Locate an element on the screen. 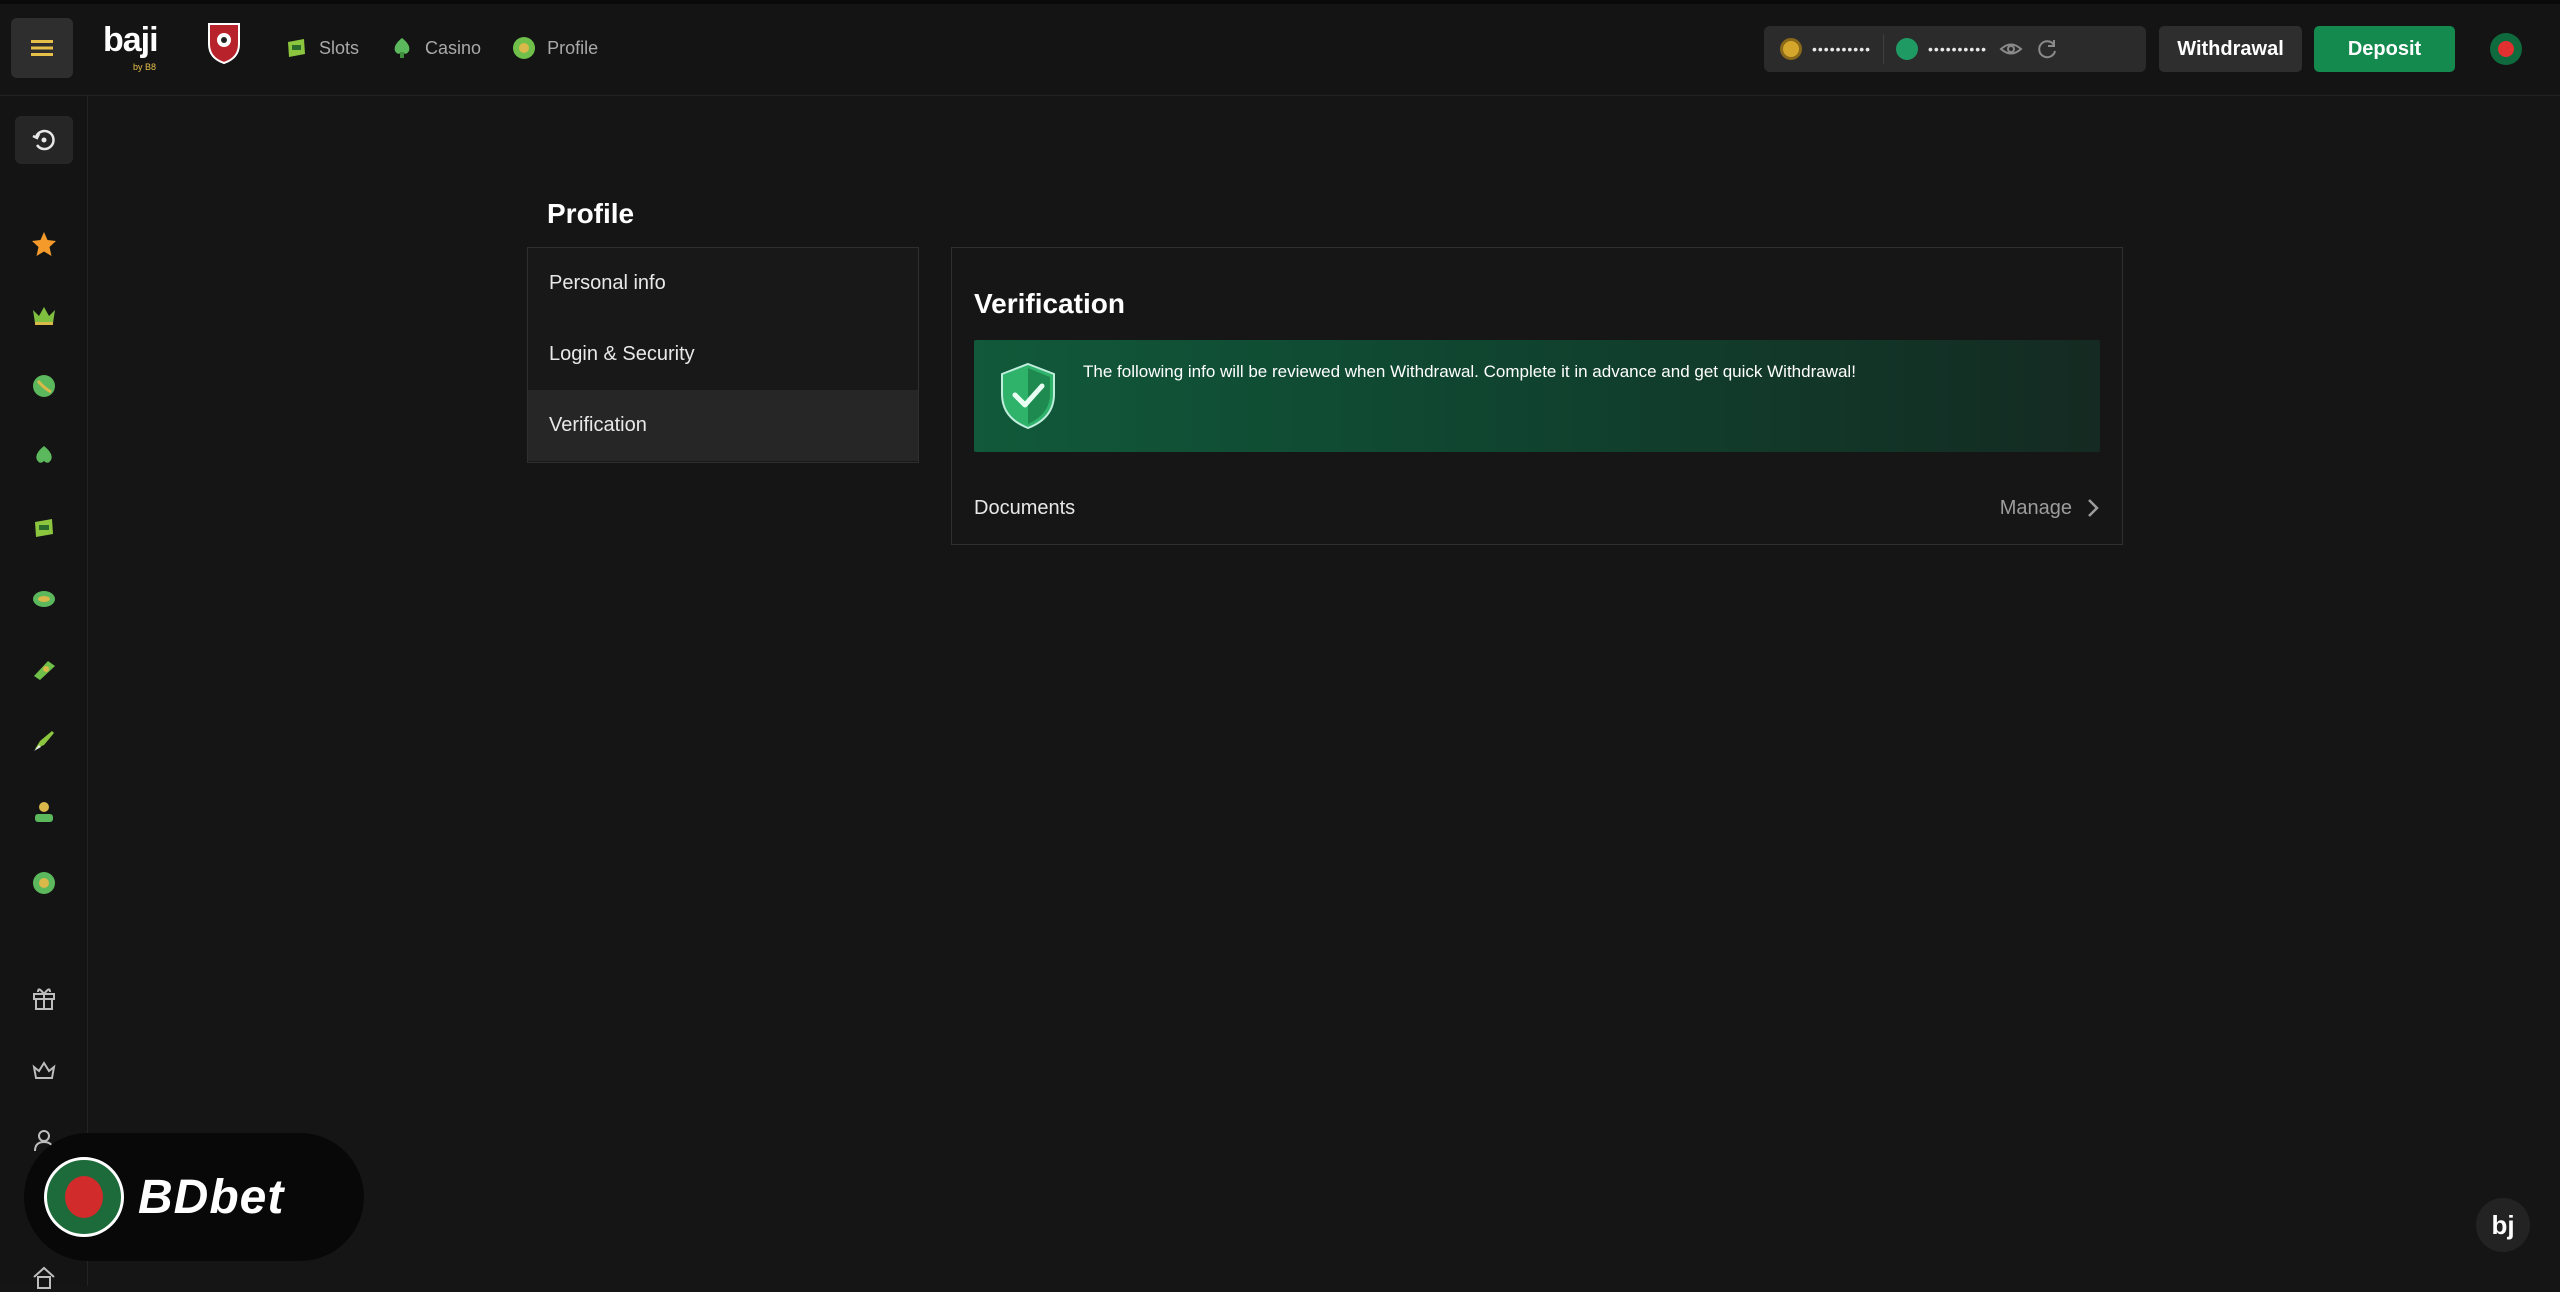 This screenshot has height=1292, width=2560. nav-casino: Casino is located at coordinates (435, 48).